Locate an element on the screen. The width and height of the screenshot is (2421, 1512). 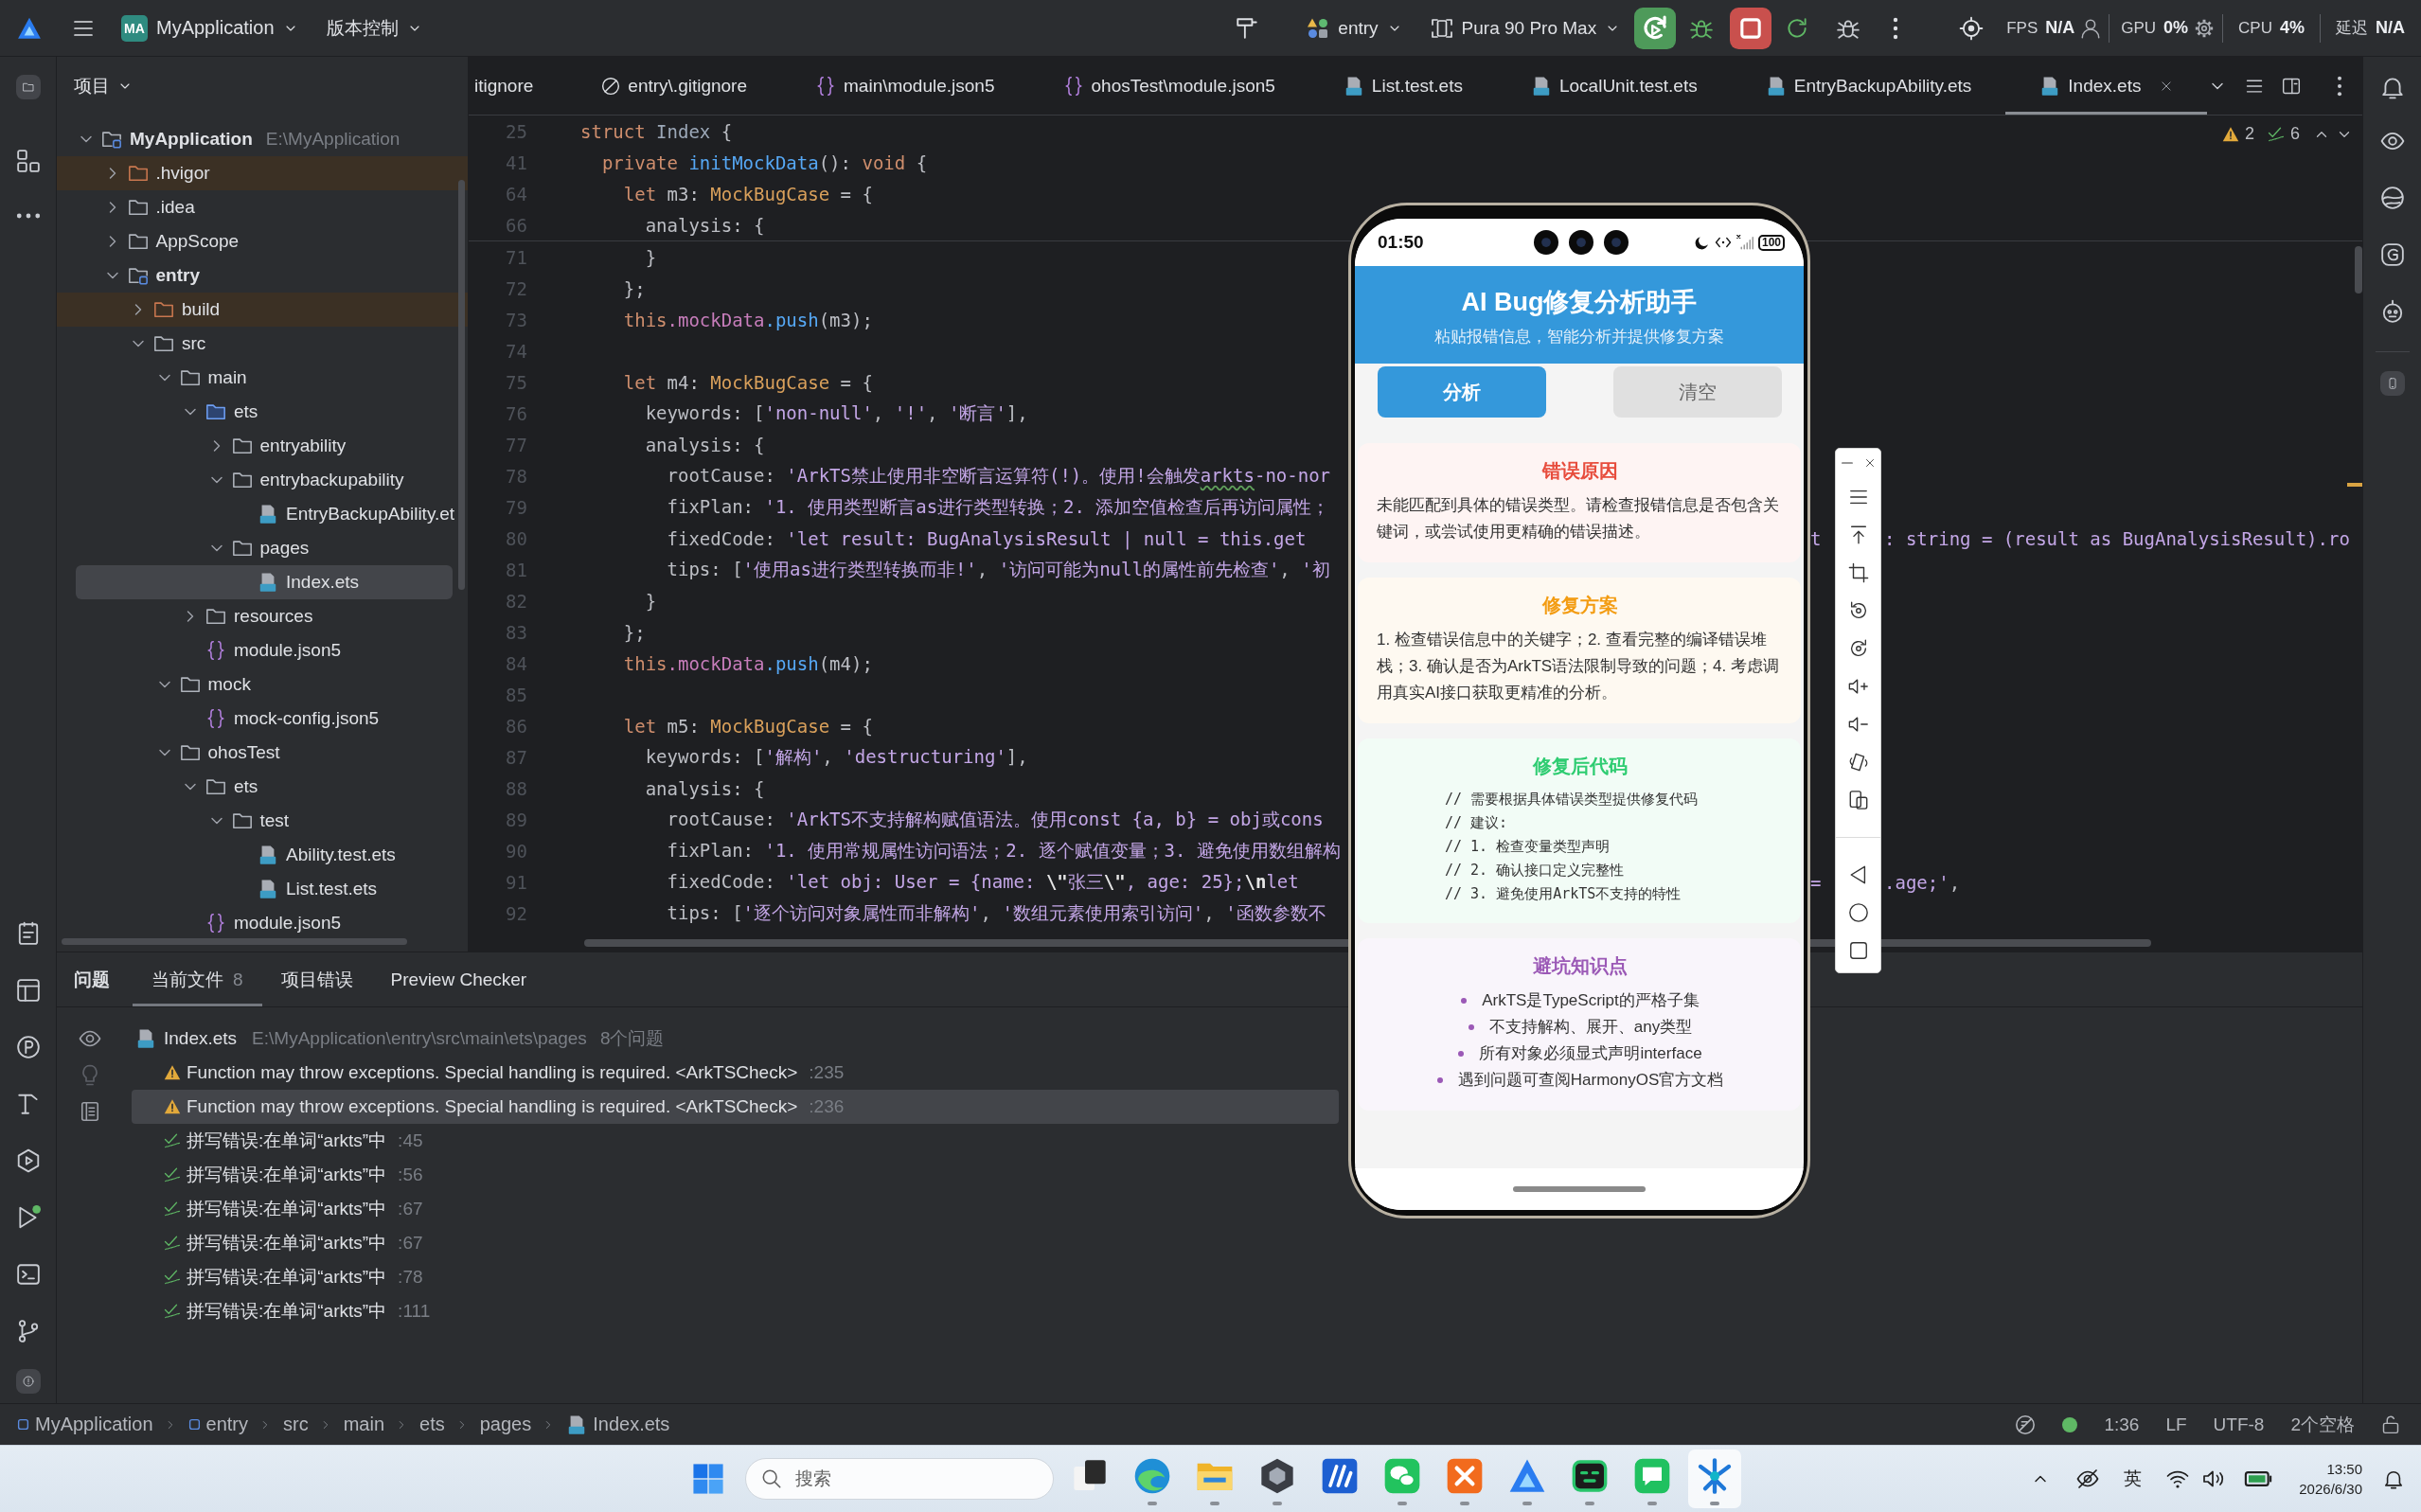
problem-item: 拼写错误:在单词“arkts”中 :56 is located at coordinates (735, 1175).